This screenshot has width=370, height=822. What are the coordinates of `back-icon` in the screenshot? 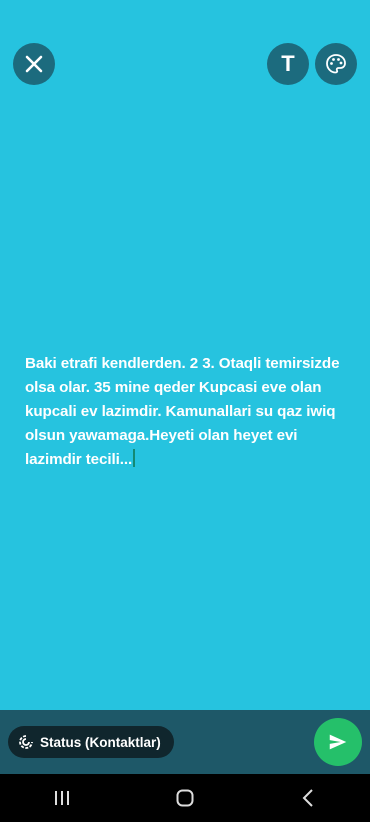 It's located at (308, 798).